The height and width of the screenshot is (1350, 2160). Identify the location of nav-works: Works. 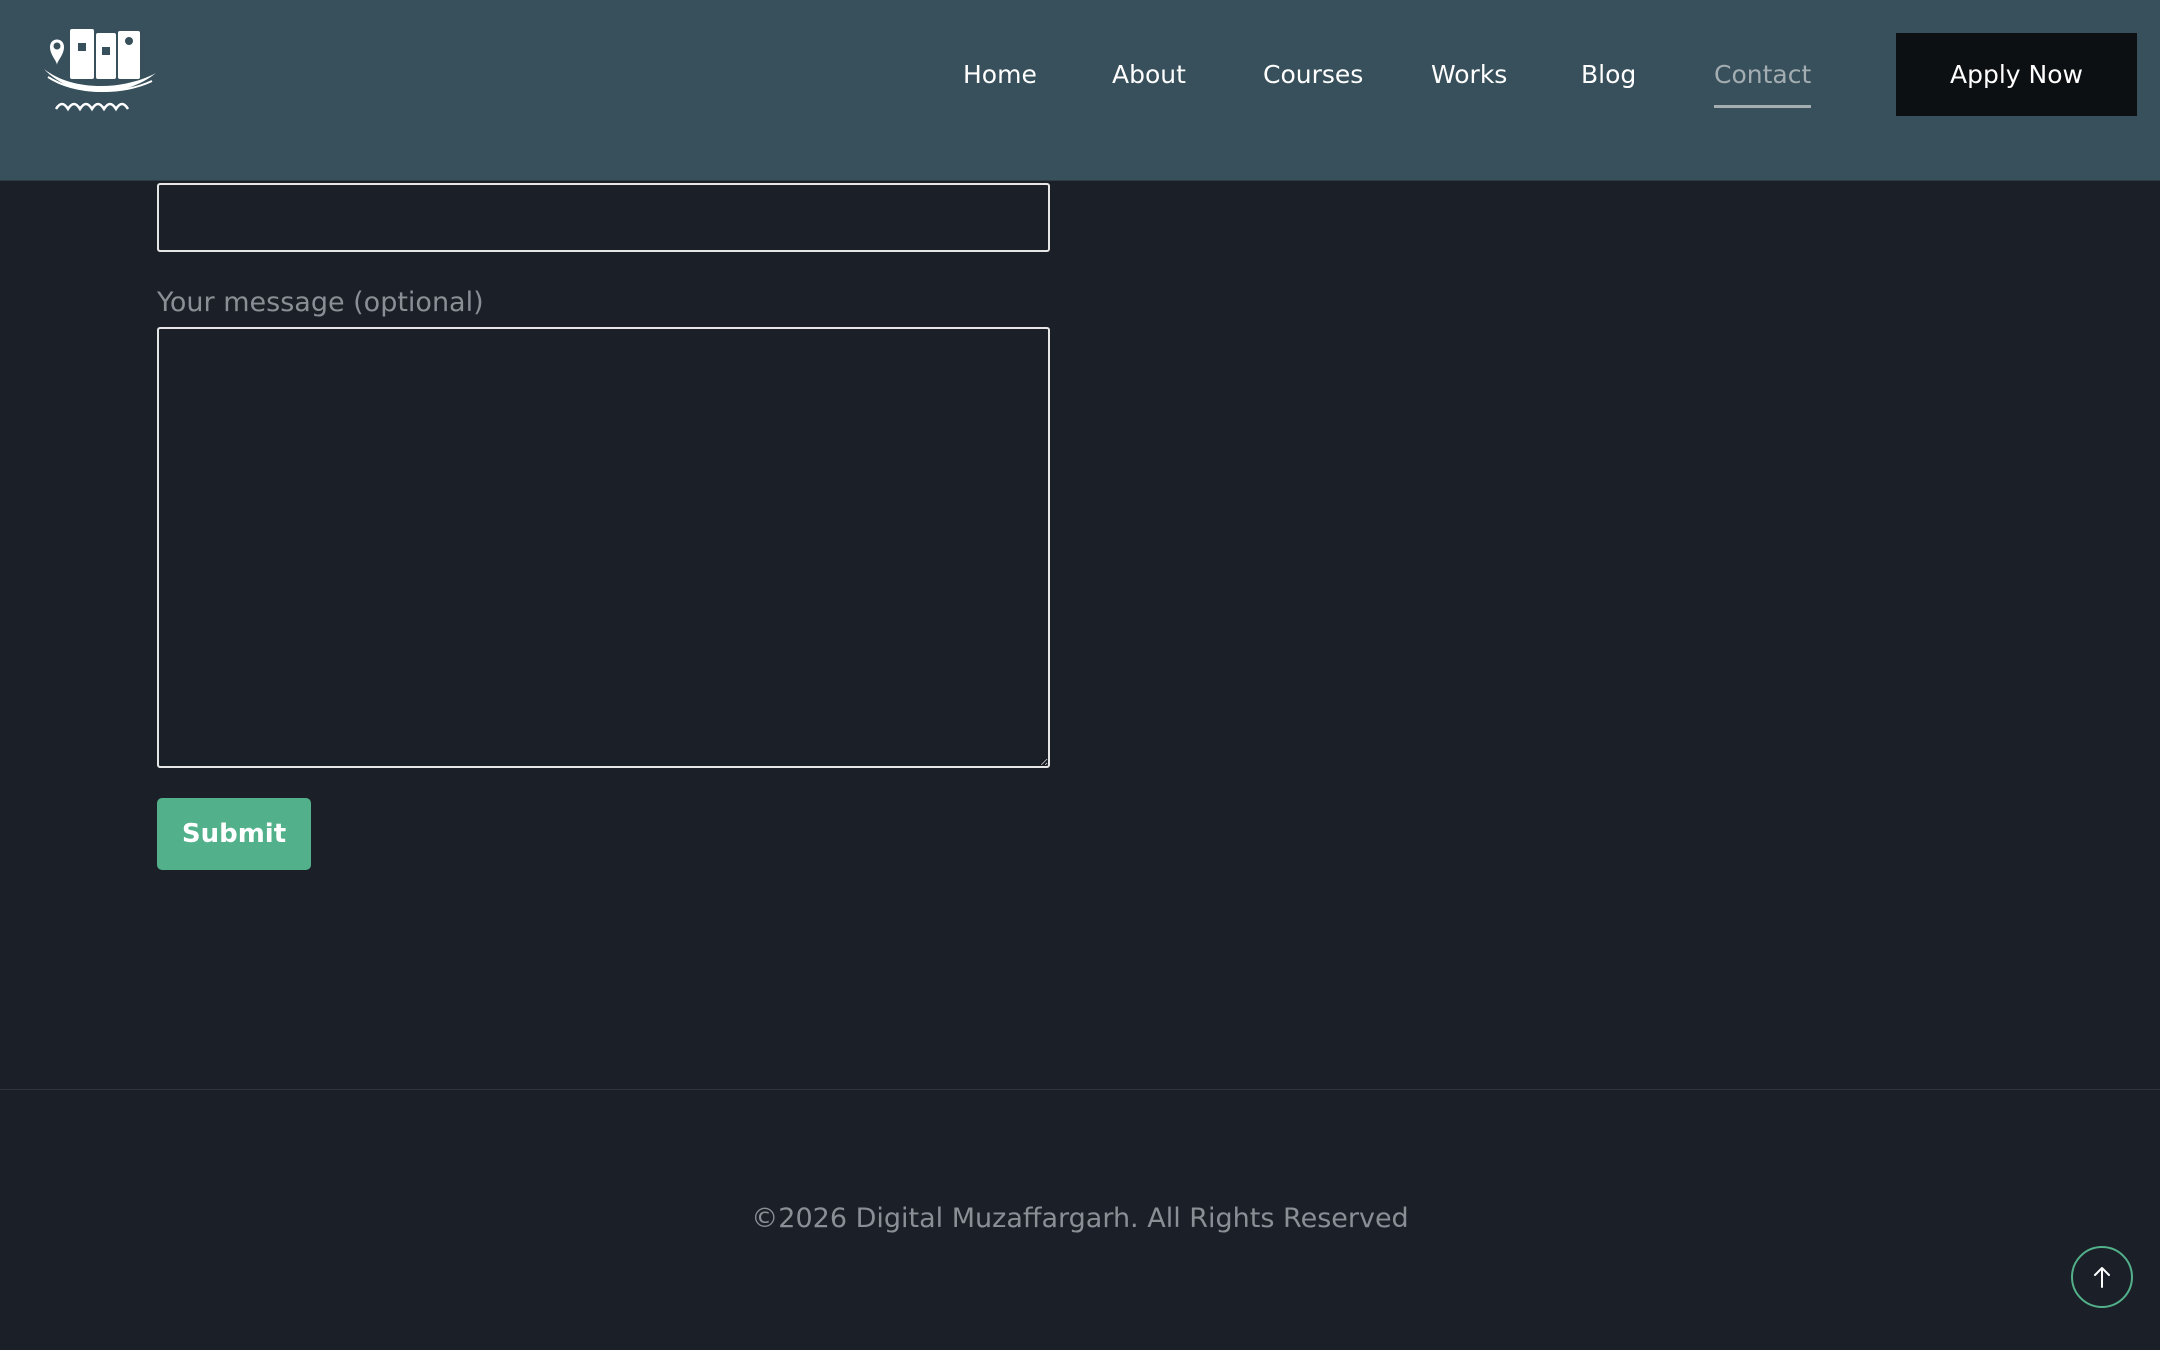
(1469, 75).